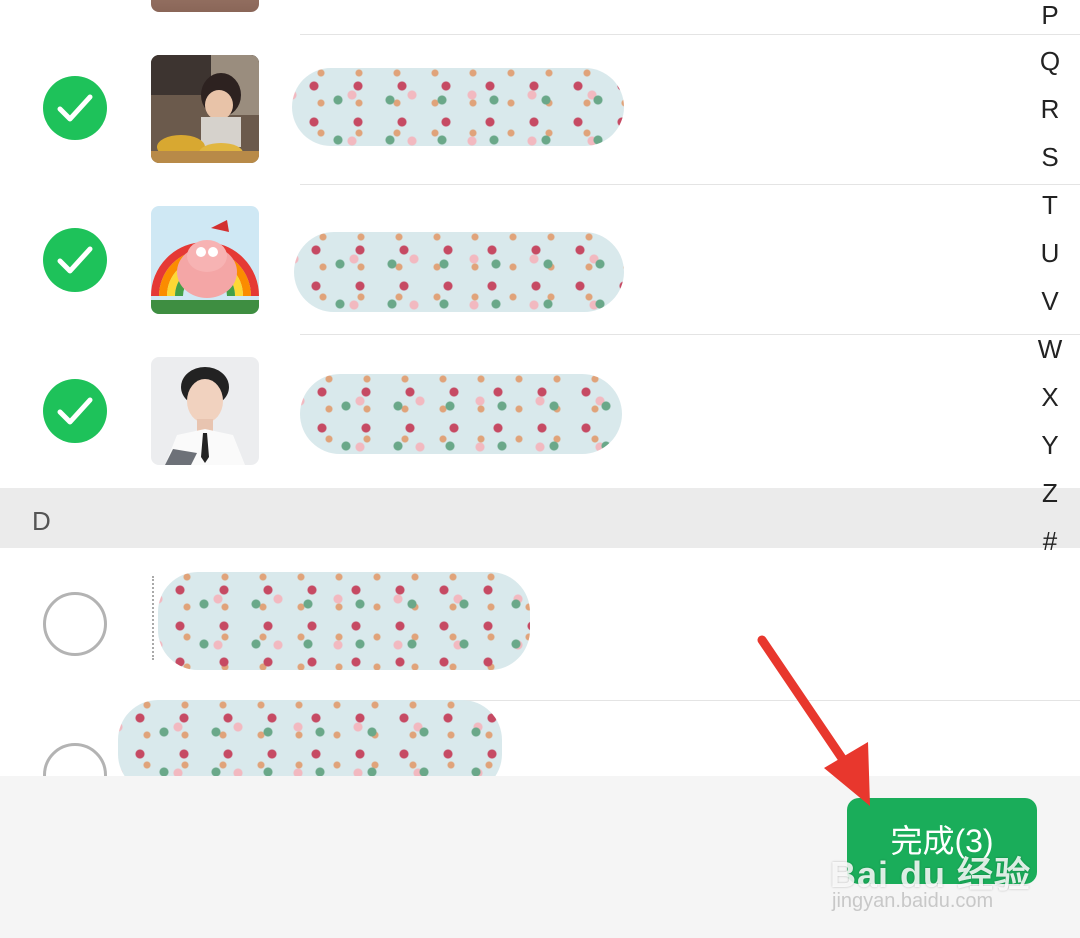 The width and height of the screenshot is (1080, 938). Describe the element at coordinates (1050, 445) in the screenshot. I see `index-letter-y: Y` at that location.